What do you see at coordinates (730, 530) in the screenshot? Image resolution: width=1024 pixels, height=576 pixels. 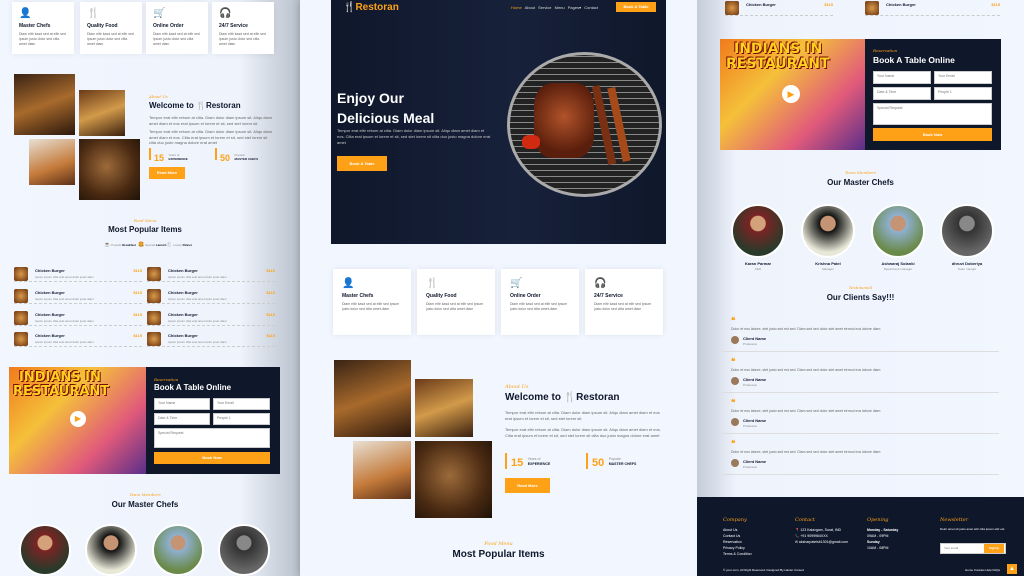 I see `footer-link: About Us` at bounding box center [730, 530].